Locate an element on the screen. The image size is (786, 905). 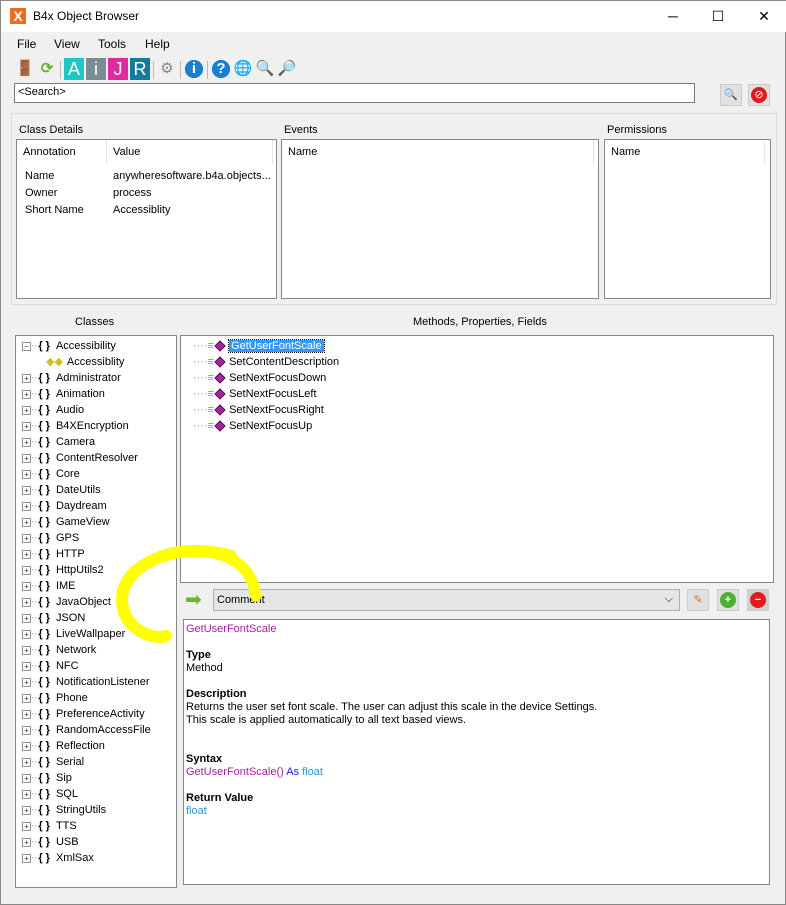
globe-icon: 🌐 is located at coordinates (243, 69).